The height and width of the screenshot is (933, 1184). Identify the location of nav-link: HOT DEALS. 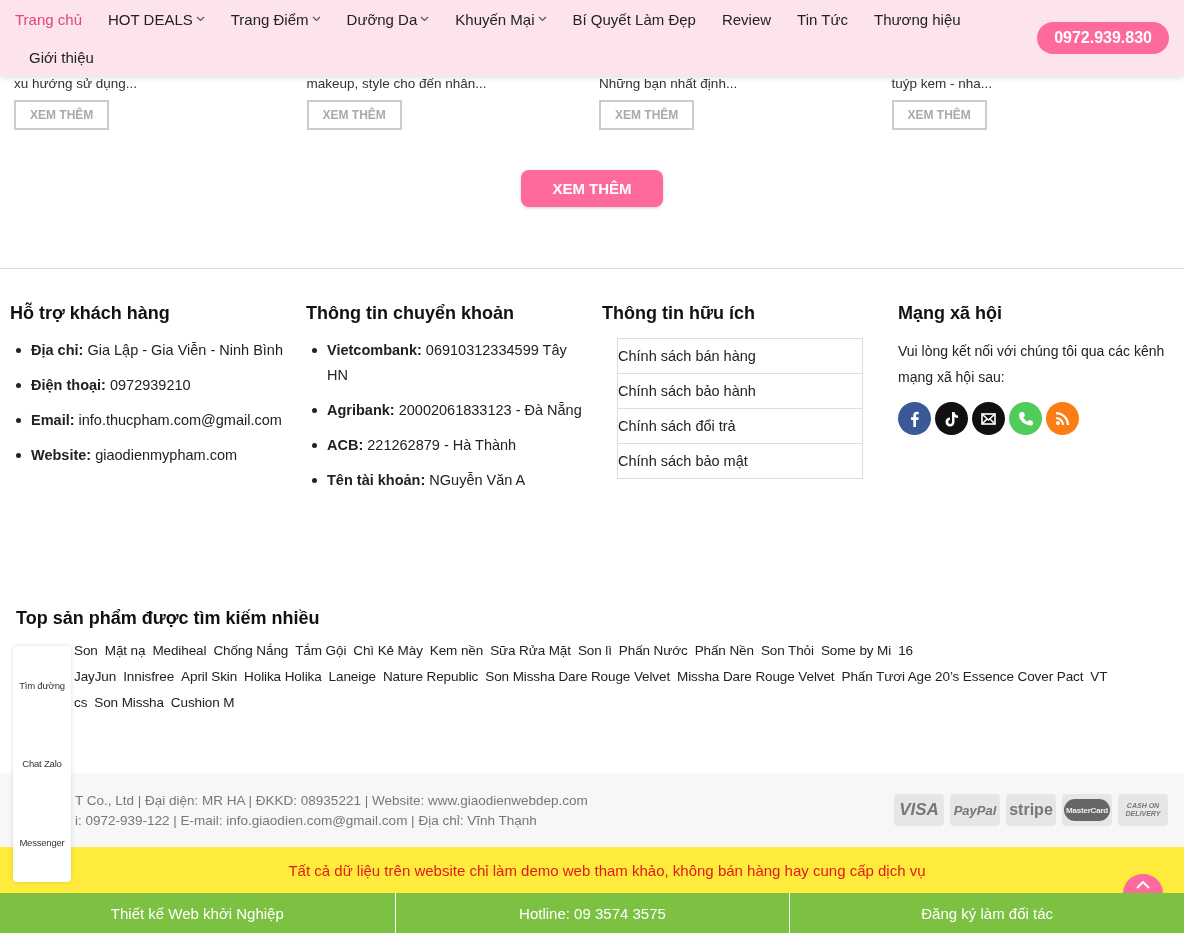
(156, 19).